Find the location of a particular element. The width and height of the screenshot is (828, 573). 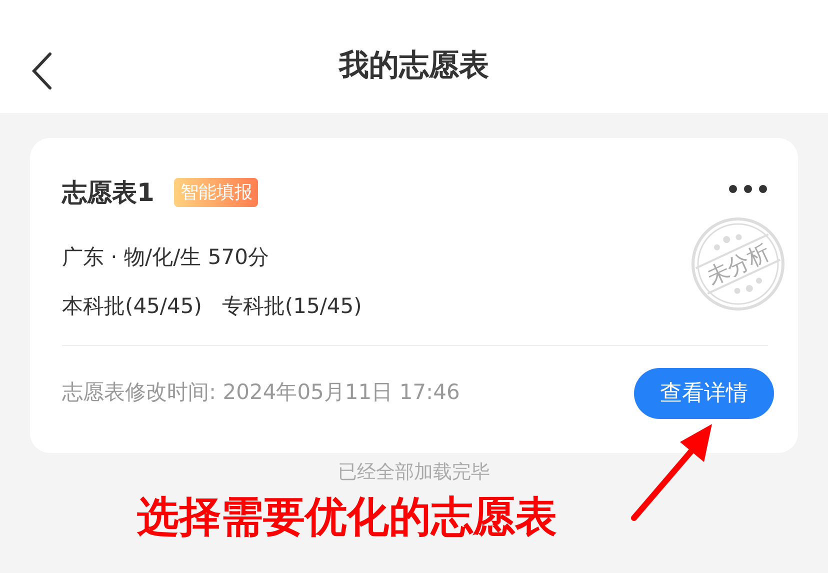

page-title: 我的志愿表 is located at coordinates (414, 66).